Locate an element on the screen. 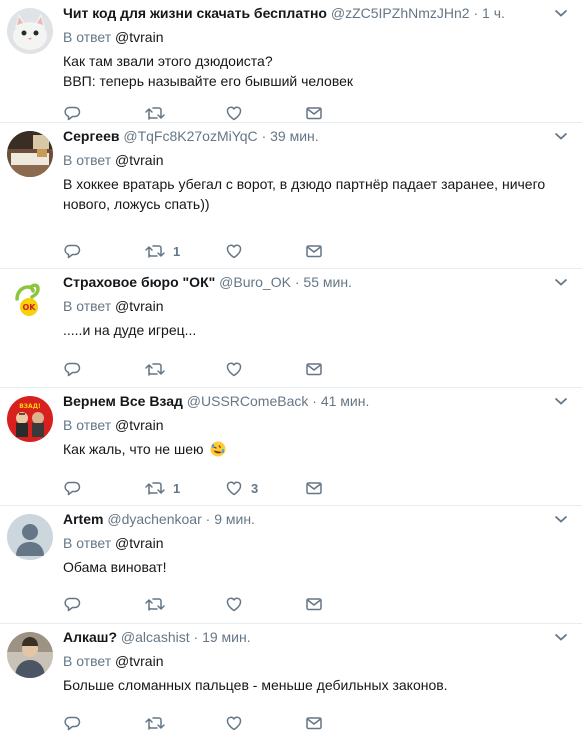  tweet-header: Алкаш? @alcashist · 19 мин. is located at coordinates (157, 637).